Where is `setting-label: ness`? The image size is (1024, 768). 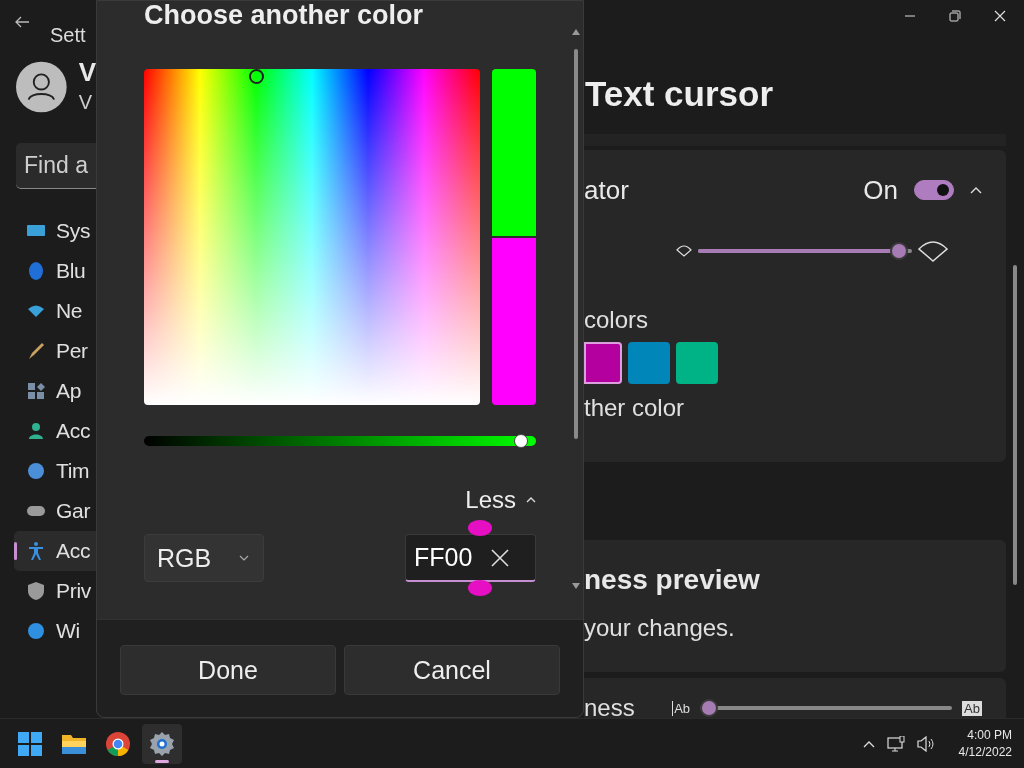
setting-label: ness is located at coordinates (609, 706).